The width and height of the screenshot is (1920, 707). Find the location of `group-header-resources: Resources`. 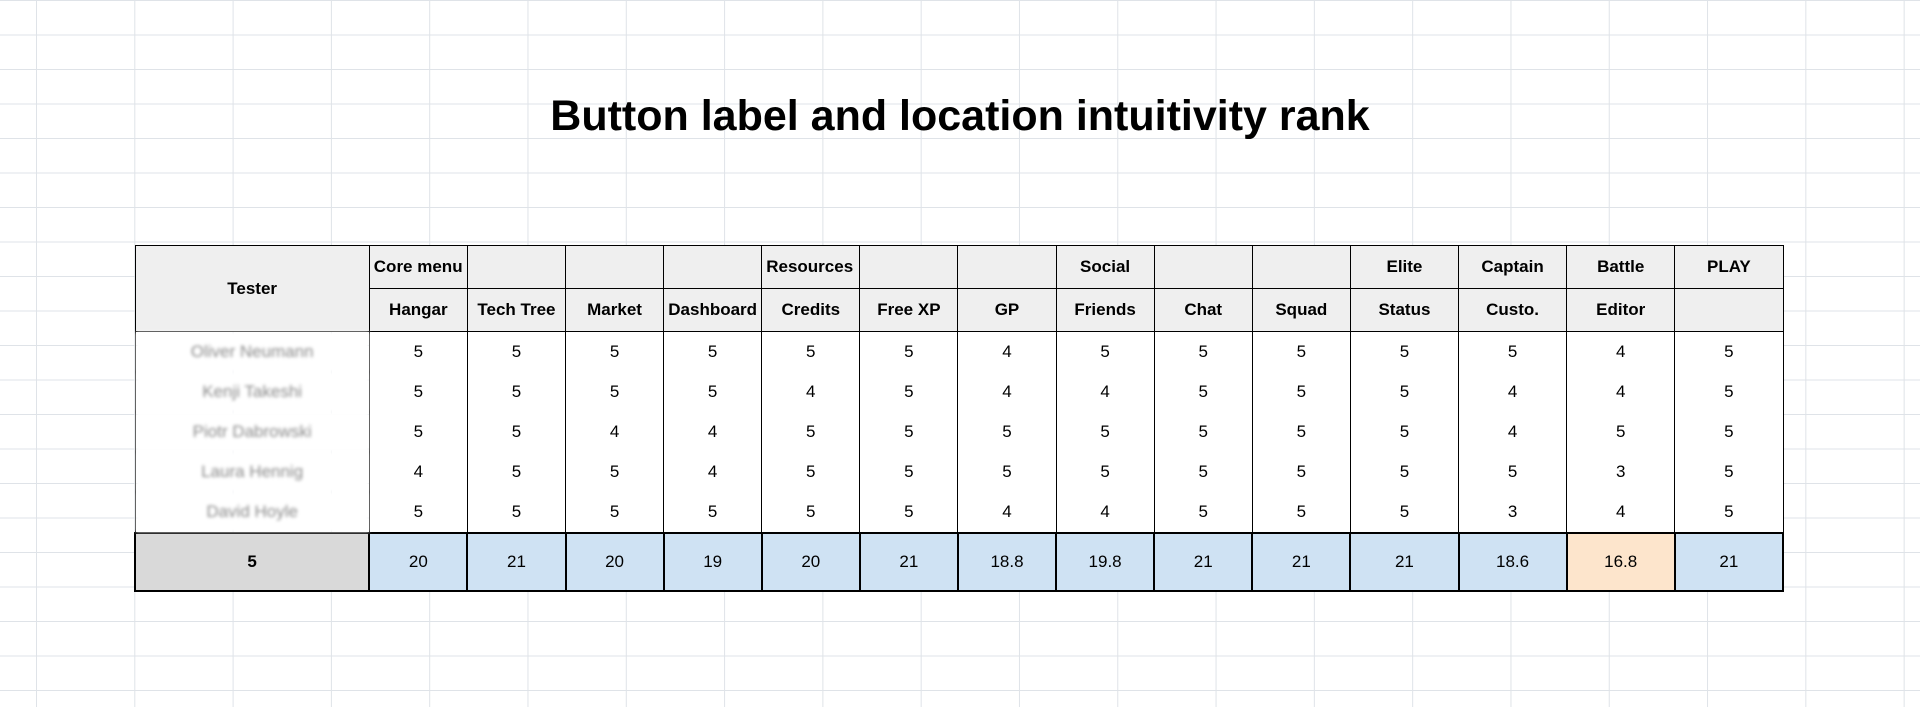

group-header-resources: Resources is located at coordinates (811, 267).